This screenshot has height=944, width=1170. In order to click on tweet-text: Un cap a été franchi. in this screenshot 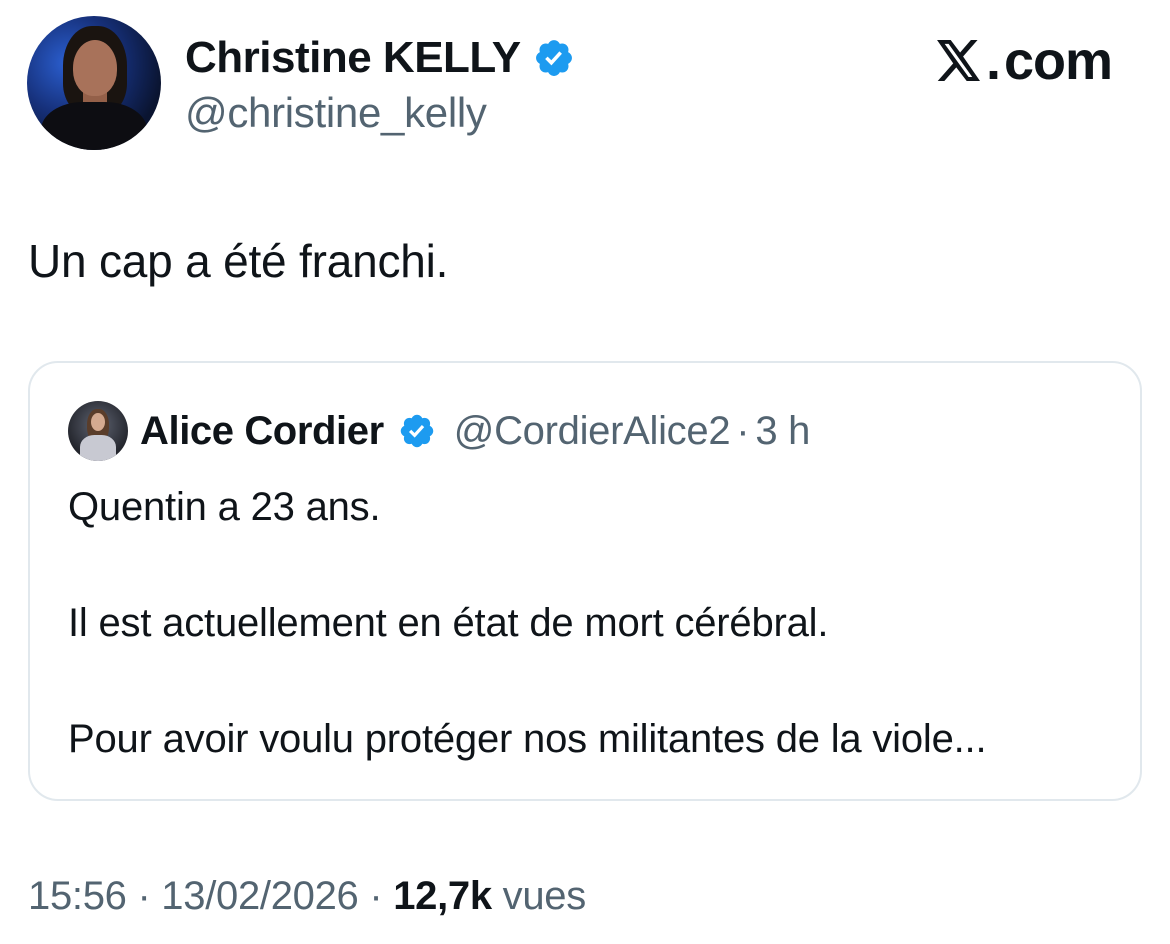, I will do `click(238, 261)`.